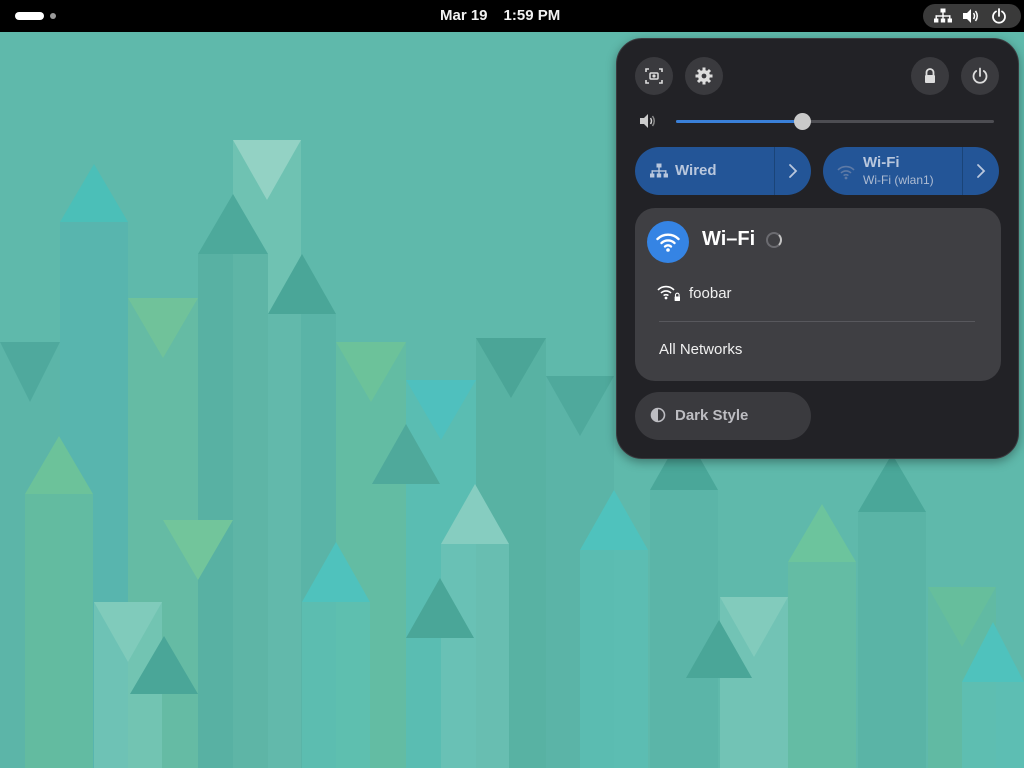  I want to click on volume-slider-fill, so click(739, 121).